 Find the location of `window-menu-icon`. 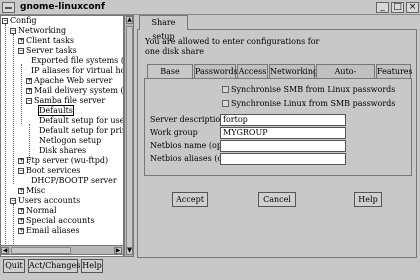

window-menu-icon is located at coordinates (8, 7).